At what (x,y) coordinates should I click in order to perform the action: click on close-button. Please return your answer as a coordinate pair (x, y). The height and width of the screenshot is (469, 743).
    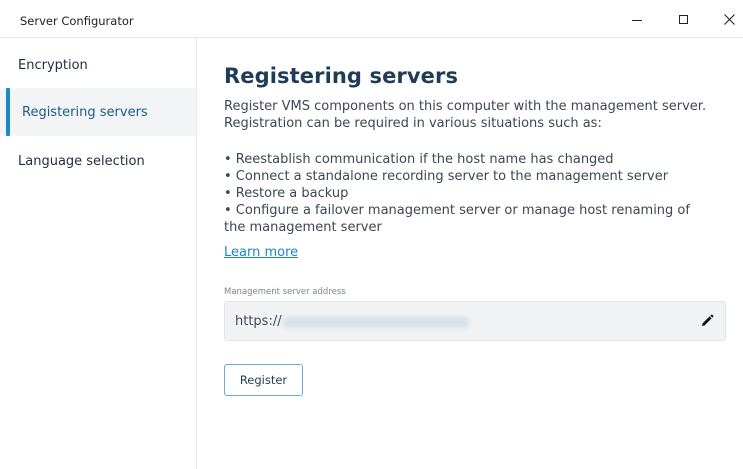
    Looking at the image, I should click on (724, 19).